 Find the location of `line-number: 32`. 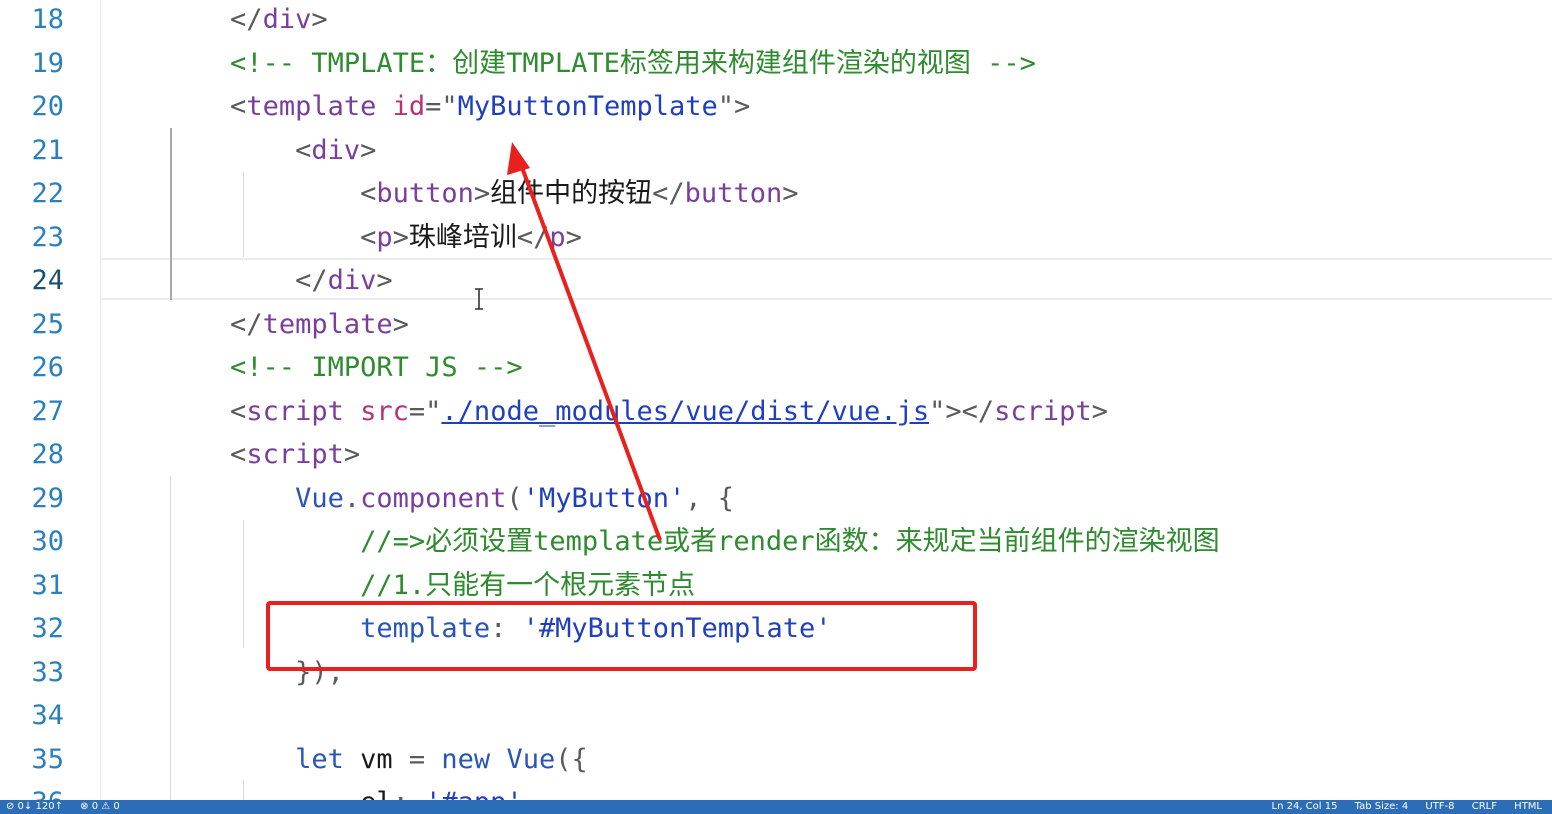

line-number: 32 is located at coordinates (47, 628).